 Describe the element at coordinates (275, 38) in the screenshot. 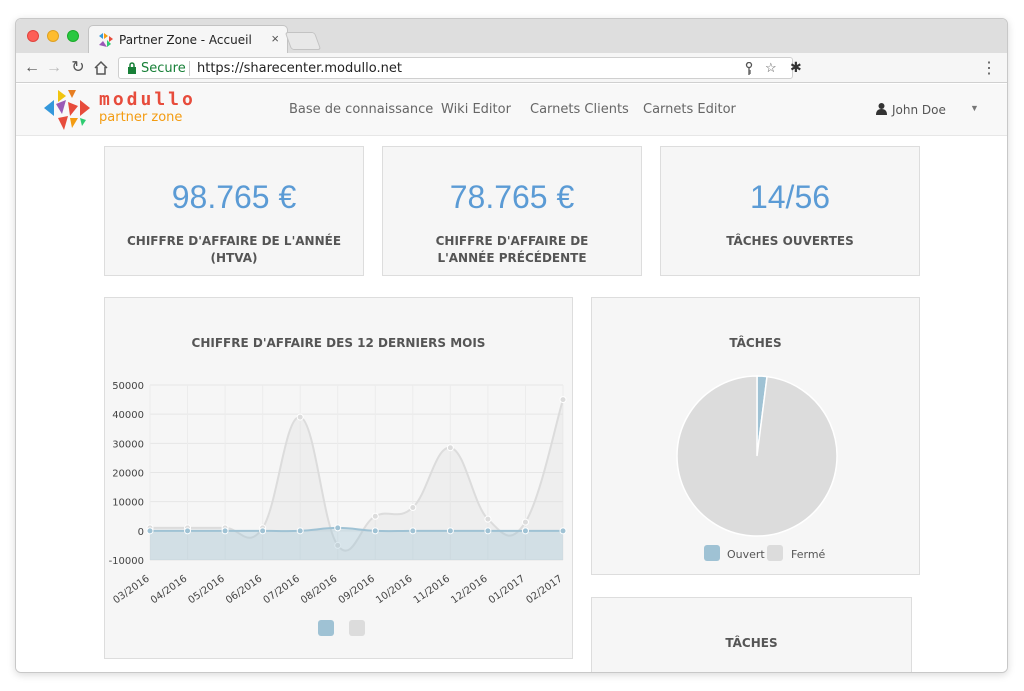

I see `tab-close-icon: ×` at that location.